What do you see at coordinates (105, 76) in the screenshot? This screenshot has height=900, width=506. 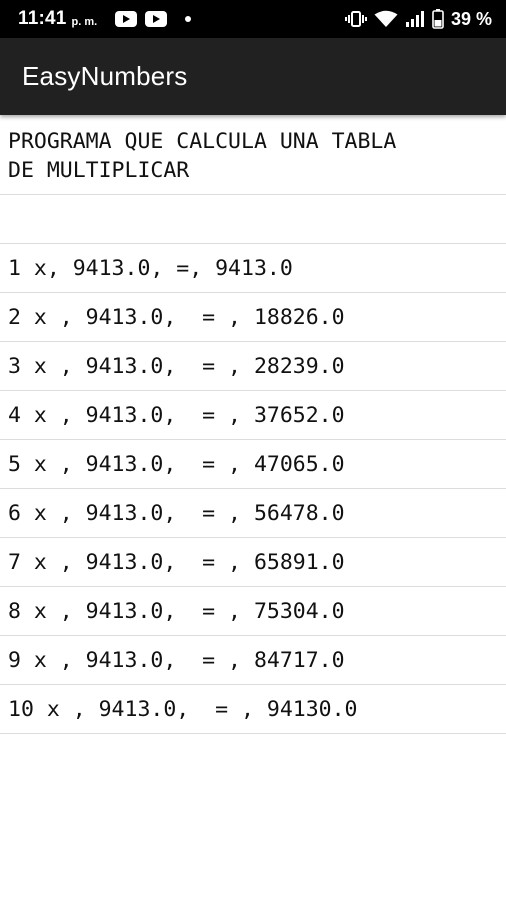 I see `app-title: EasyNumbers` at bounding box center [105, 76].